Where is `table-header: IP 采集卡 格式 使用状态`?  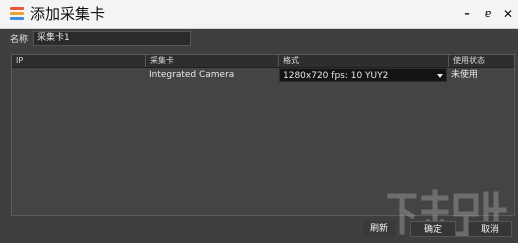
table-header: IP 采集卡 格式 使用状态 is located at coordinates (263, 61).